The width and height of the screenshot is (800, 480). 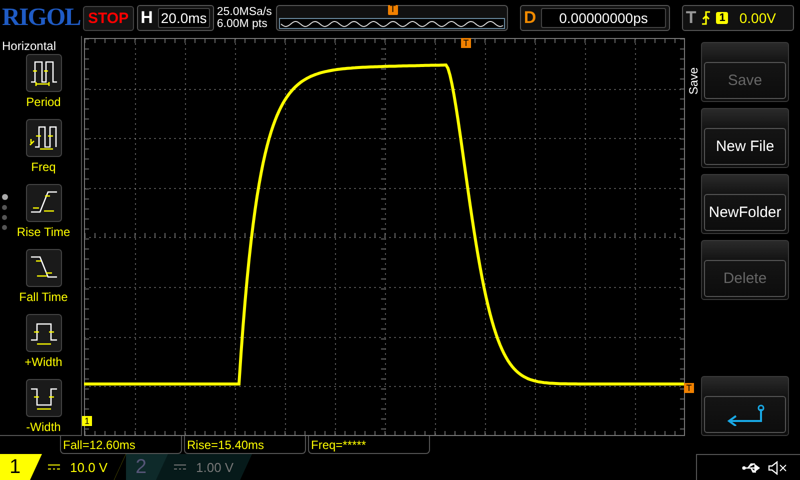 I want to click on run-stop-button: STOP, so click(x=108, y=18).